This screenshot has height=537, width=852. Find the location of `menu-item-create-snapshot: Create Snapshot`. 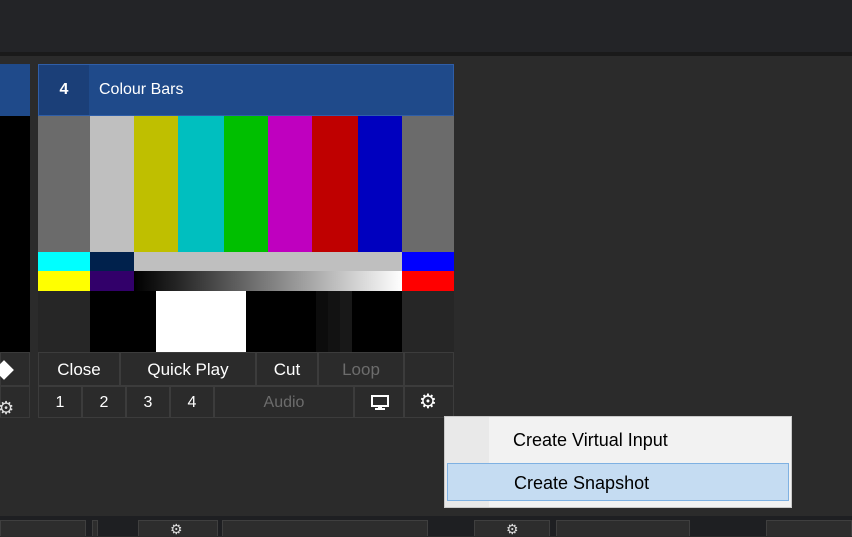

menu-item-create-snapshot: Create Snapshot is located at coordinates (618, 482).